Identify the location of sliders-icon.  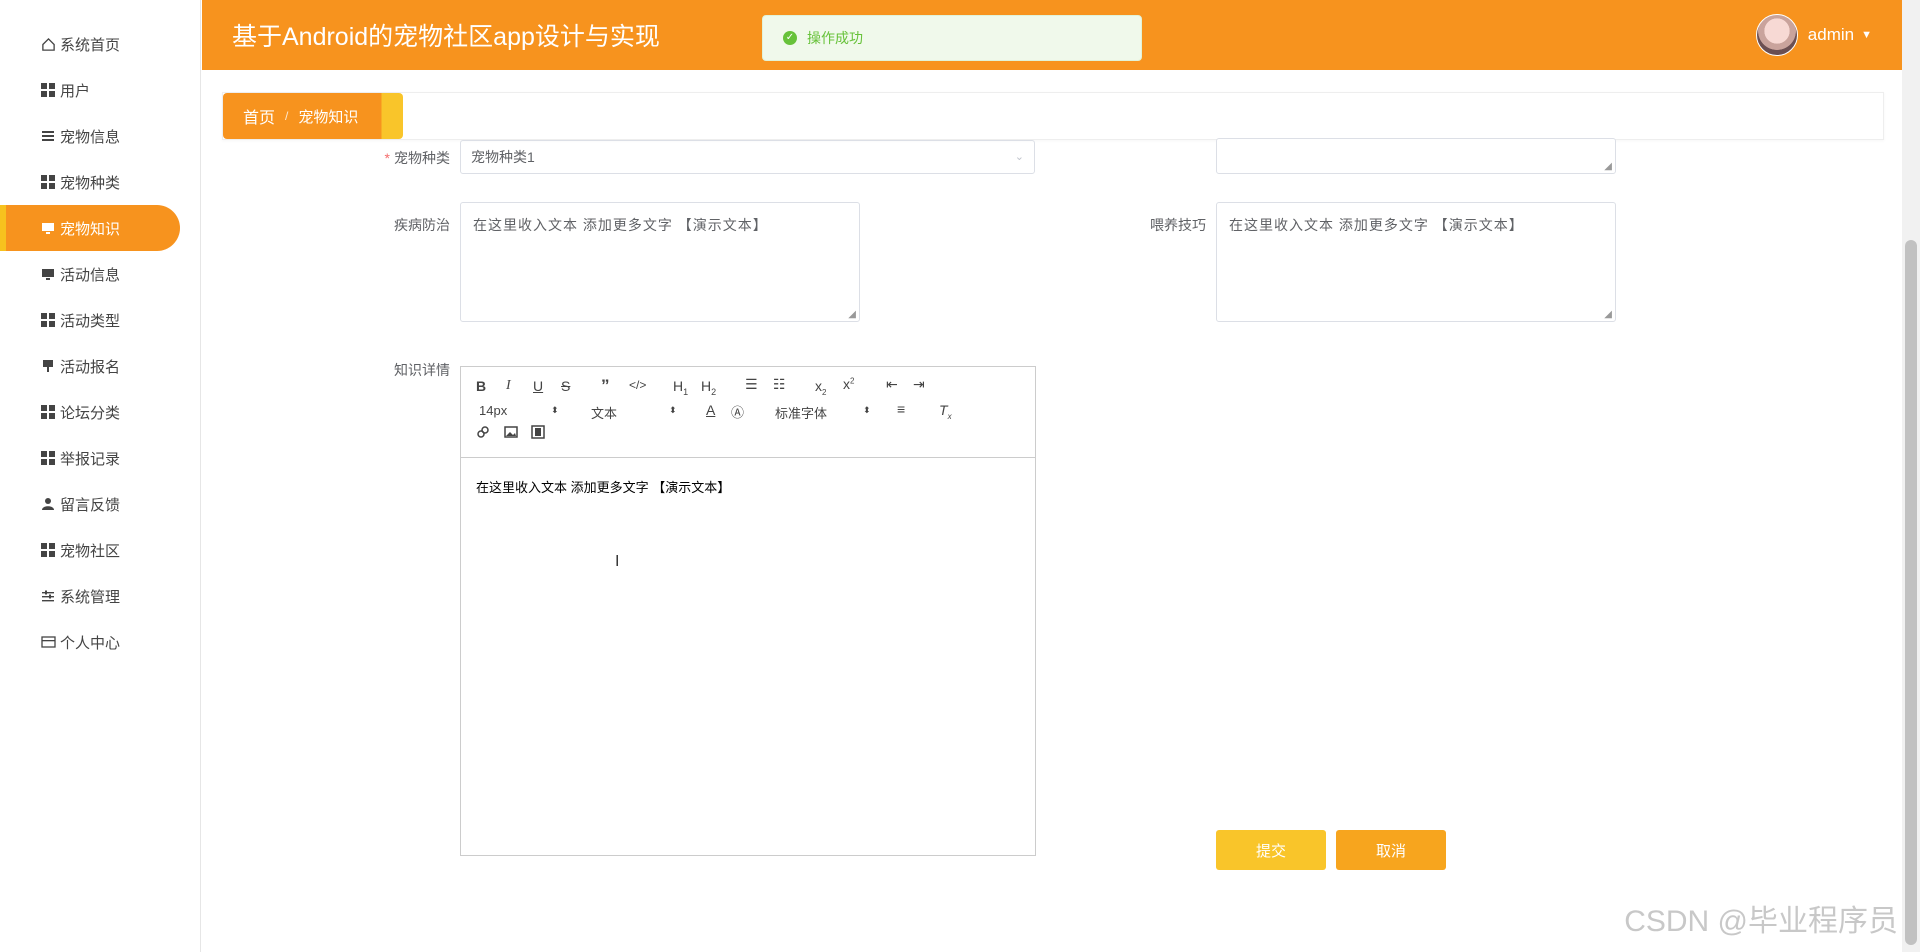
(48, 596).